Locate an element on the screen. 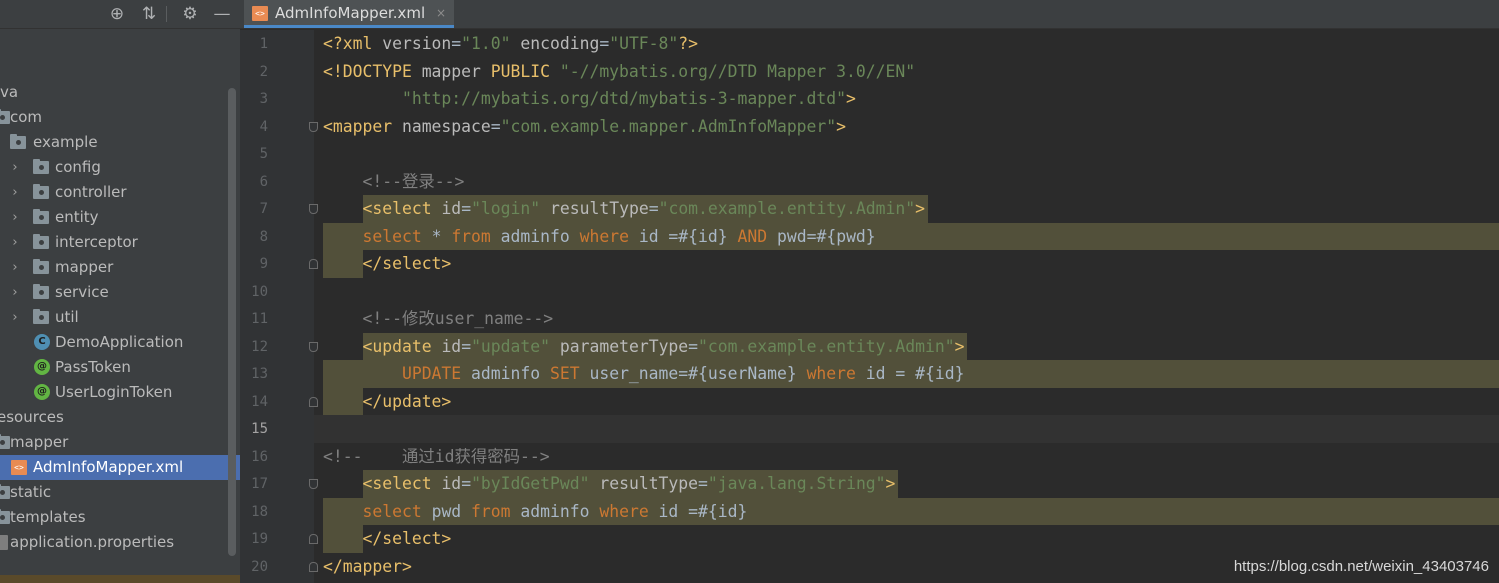 This screenshot has height=583, width=1499. tree-item-demoapplication: C DemoApplication is located at coordinates (120, 342).